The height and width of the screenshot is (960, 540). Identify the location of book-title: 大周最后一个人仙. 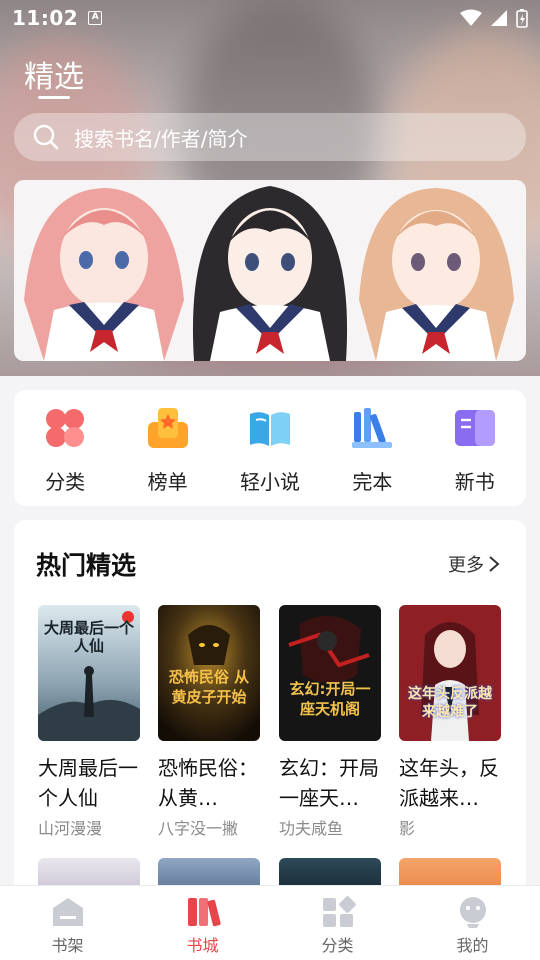
(88, 783).